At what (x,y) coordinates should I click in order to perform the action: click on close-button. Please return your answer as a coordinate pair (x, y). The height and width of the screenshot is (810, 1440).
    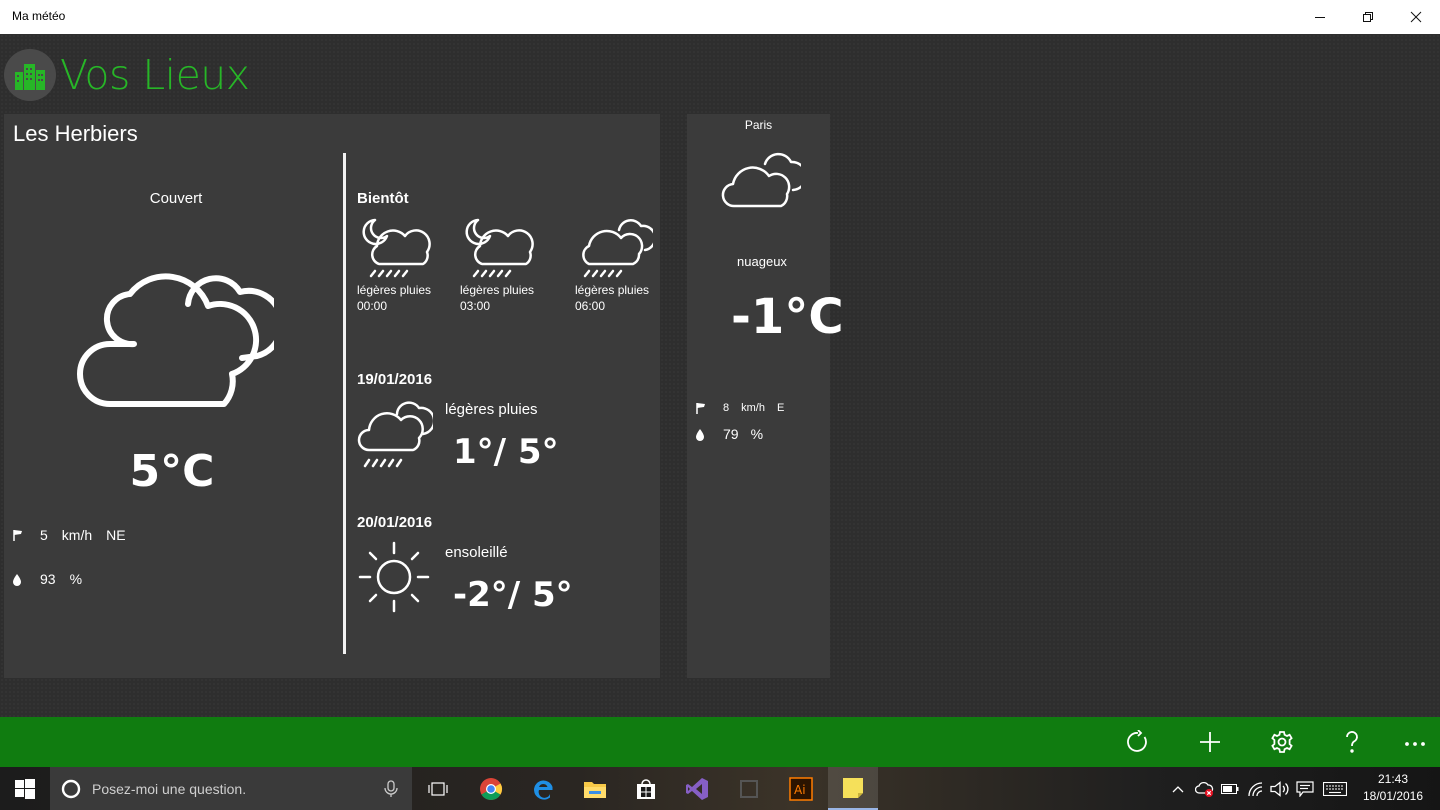
    Looking at the image, I should click on (1416, 17).